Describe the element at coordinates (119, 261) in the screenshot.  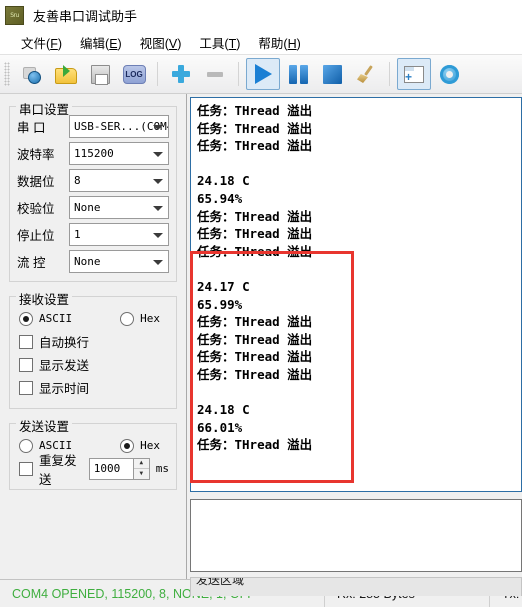
I see `flowcontrol-select: None` at that location.